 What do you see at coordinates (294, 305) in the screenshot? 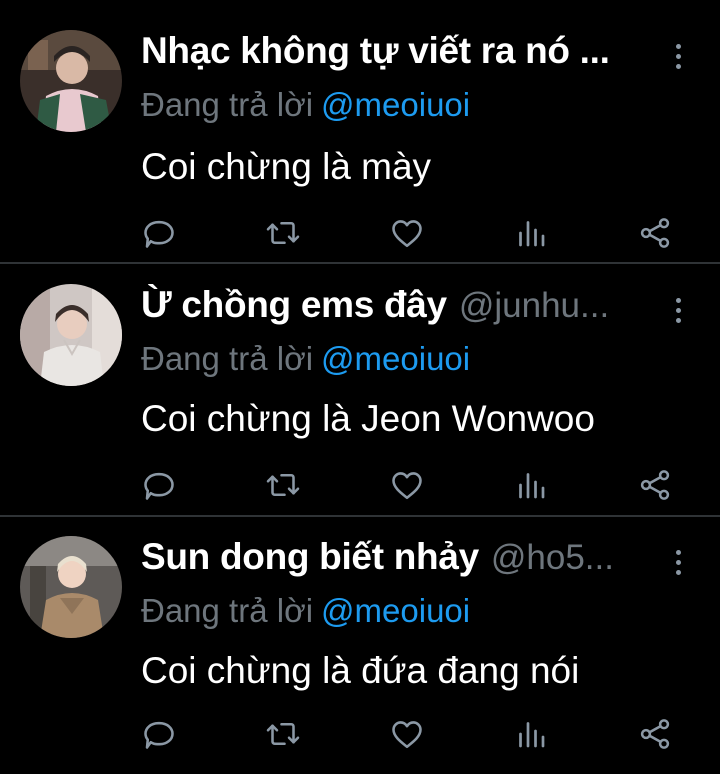
I see `display-name: Ừ chồng ems đây` at bounding box center [294, 305].